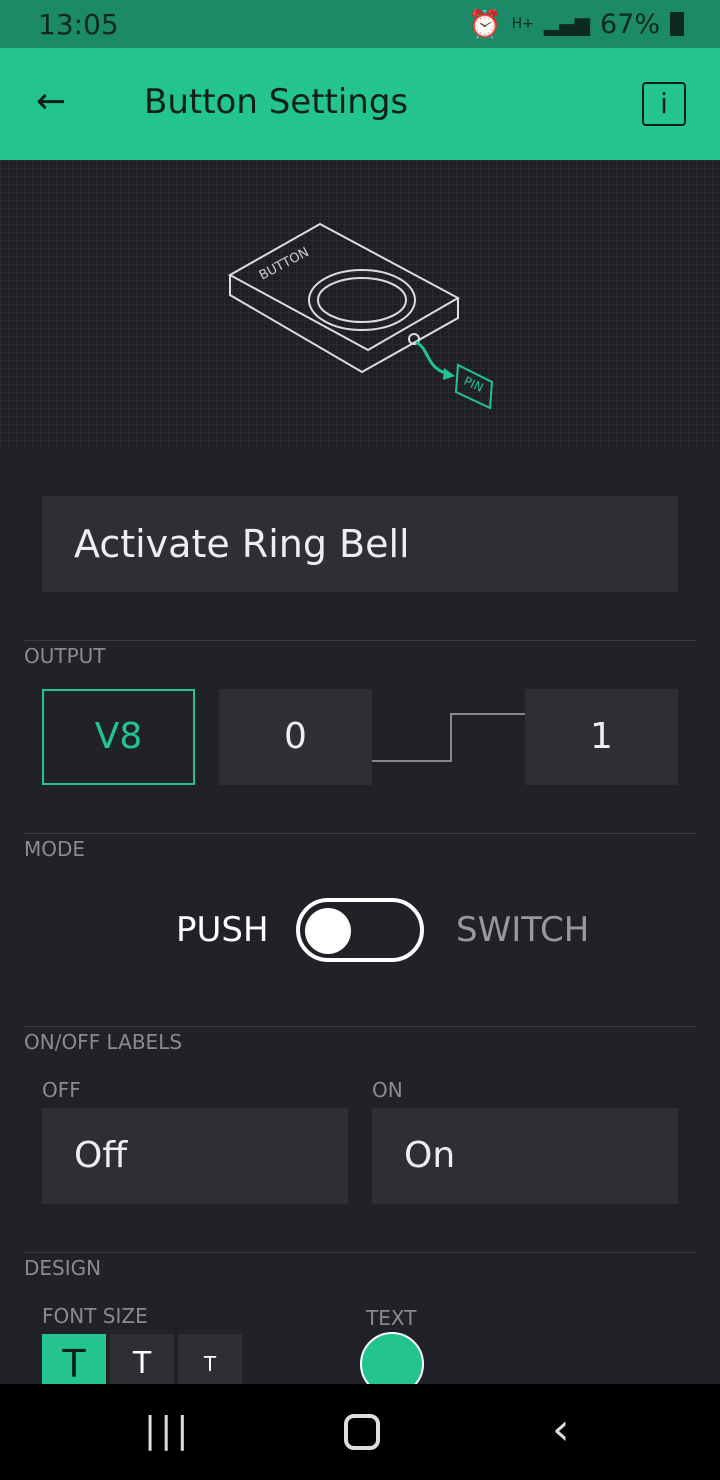  Describe the element at coordinates (525, 1156) in the screenshot. I see `on-label-input: On` at that location.